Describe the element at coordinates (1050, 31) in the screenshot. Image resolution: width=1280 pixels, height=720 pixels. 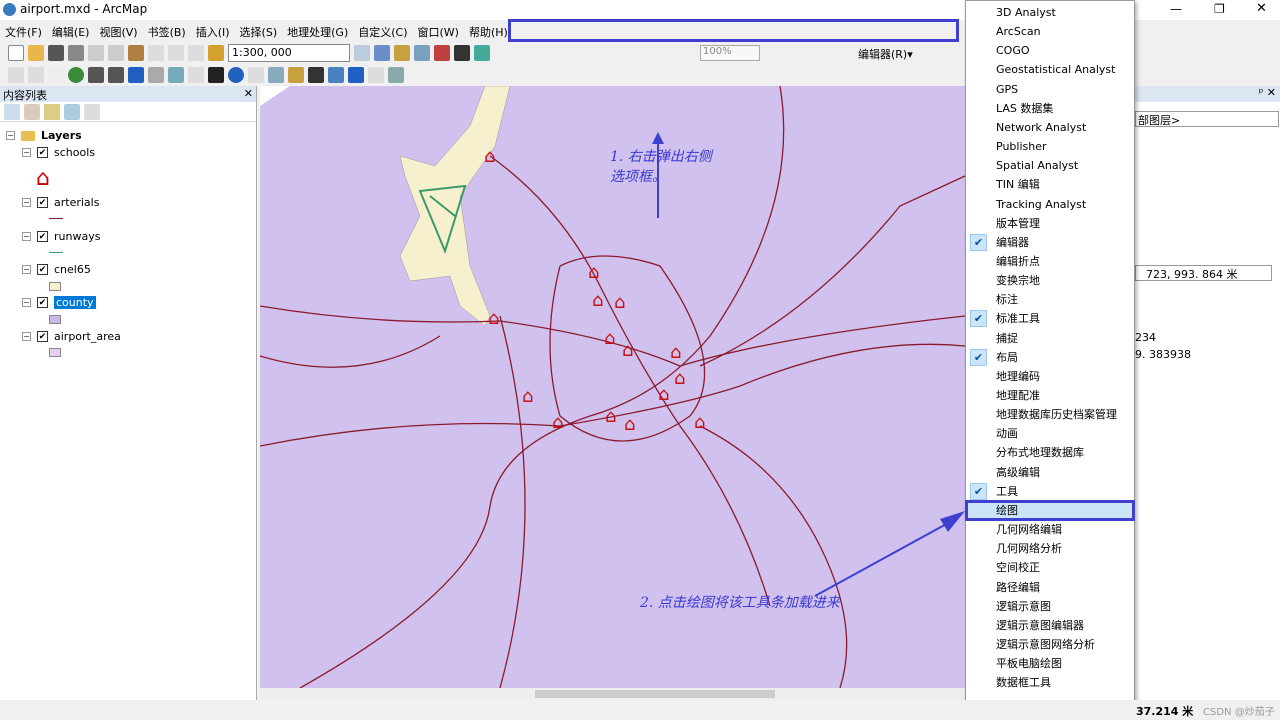
I see `menu-item: ArcScan` at that location.